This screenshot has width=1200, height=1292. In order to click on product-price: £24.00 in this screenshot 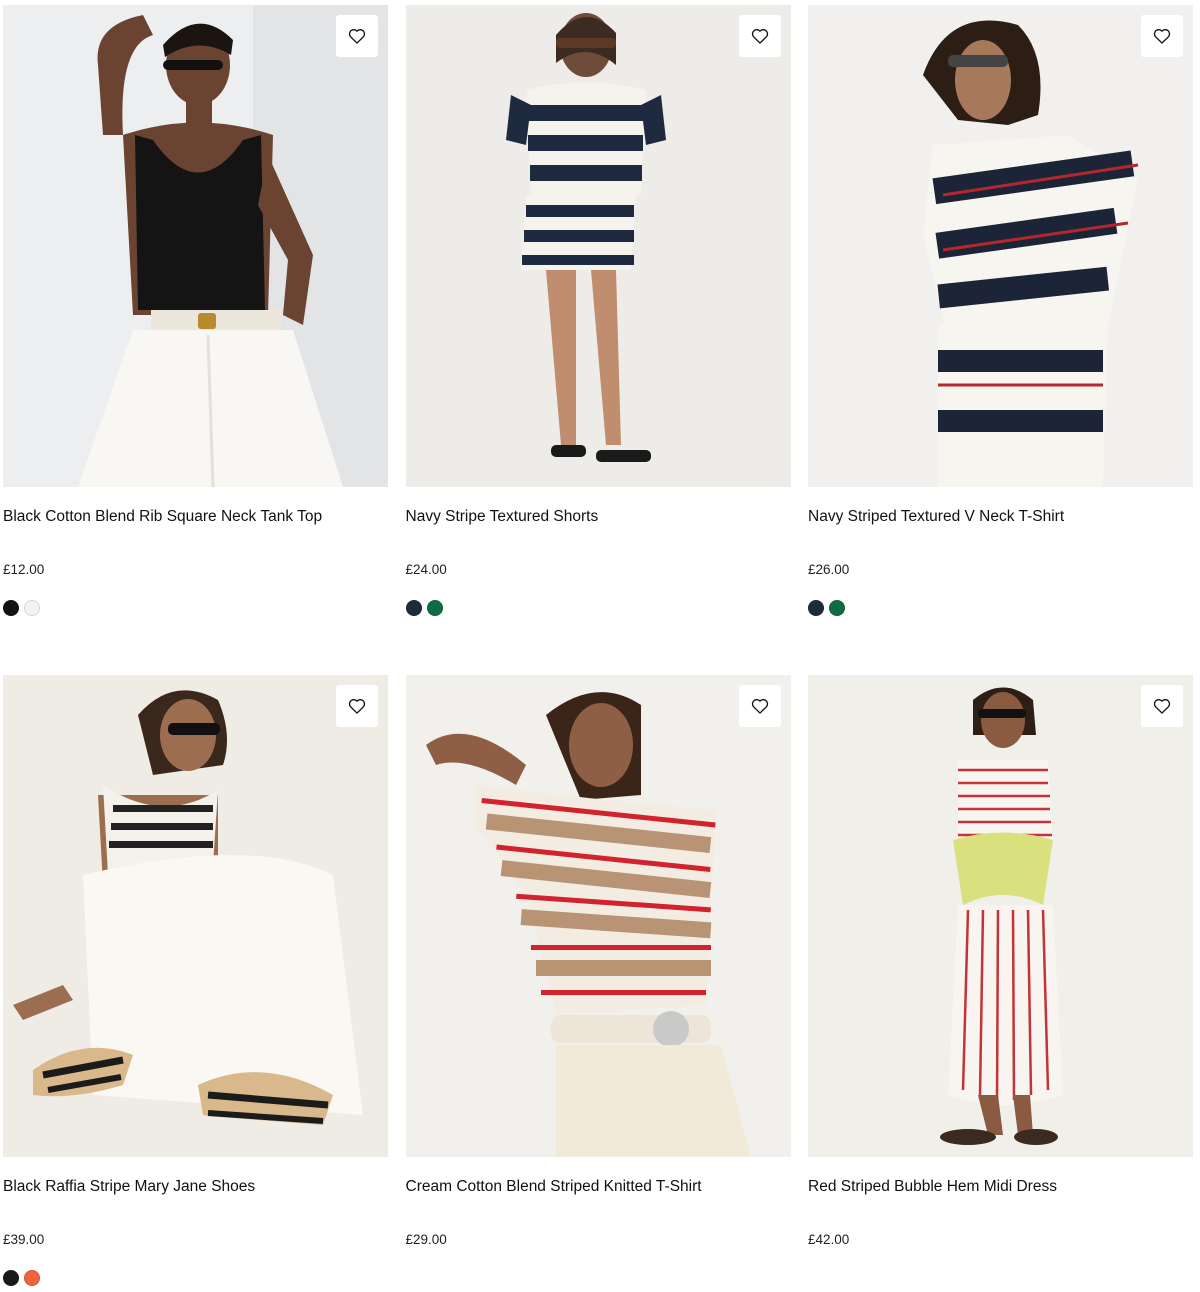, I will do `click(426, 569)`.